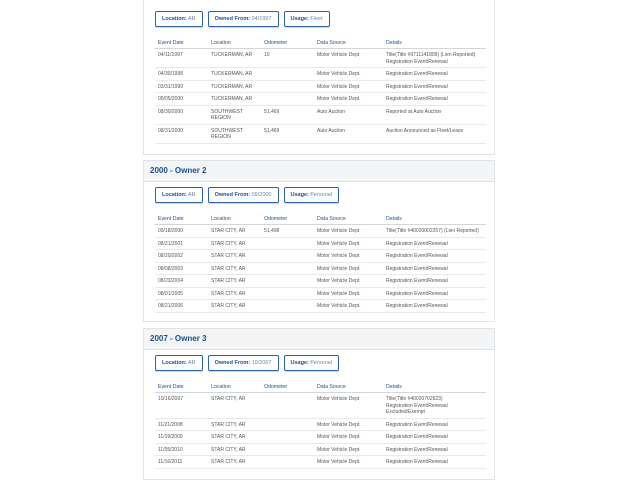 The width and height of the screenshot is (640, 480). I want to click on cell-date: 04/11/1997, so click(181, 58).